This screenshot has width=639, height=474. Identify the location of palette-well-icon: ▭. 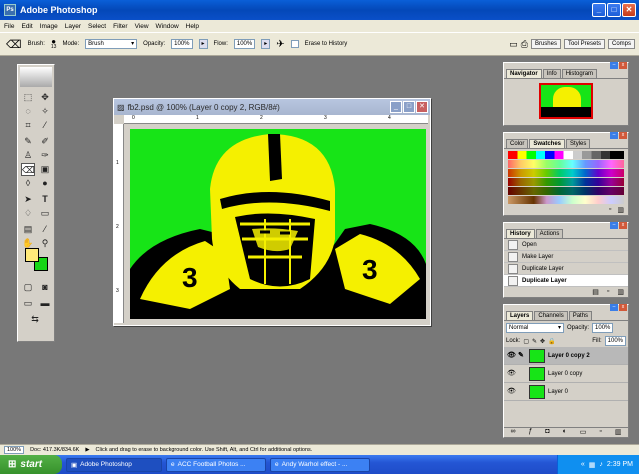
(513, 44).